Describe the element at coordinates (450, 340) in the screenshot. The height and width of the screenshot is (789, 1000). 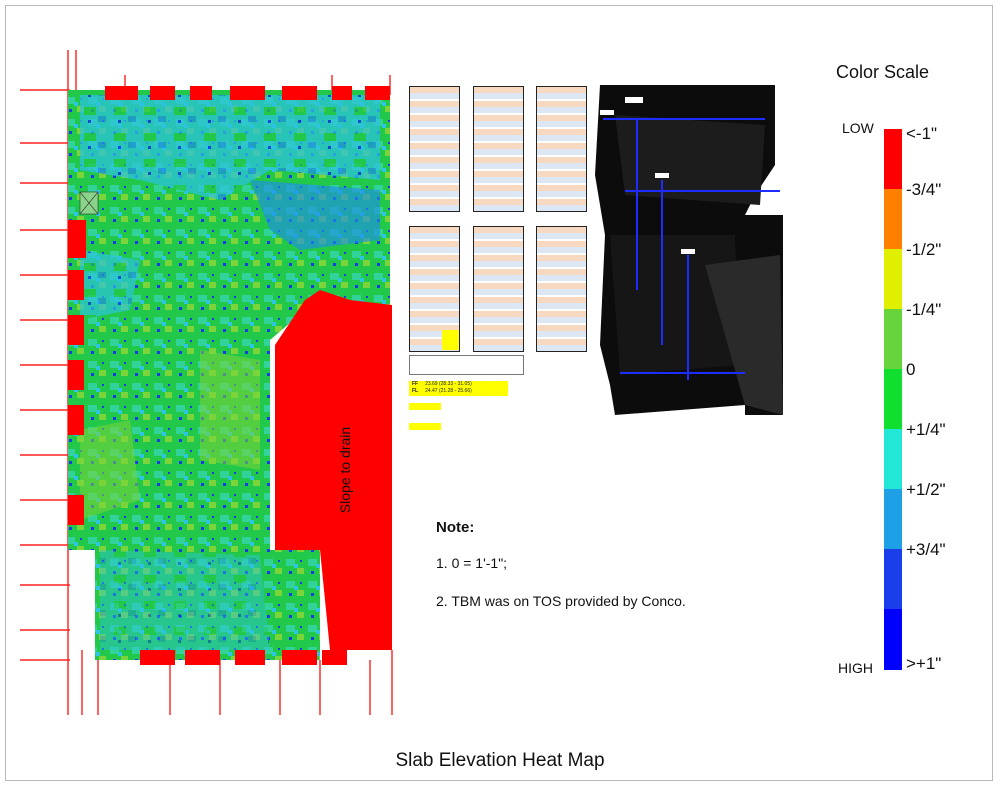
I see `yellow-cell` at that location.